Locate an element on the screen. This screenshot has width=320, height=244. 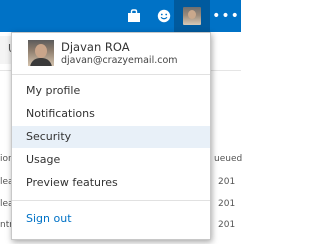
menu-divider-bottom is located at coordinates (111, 200).